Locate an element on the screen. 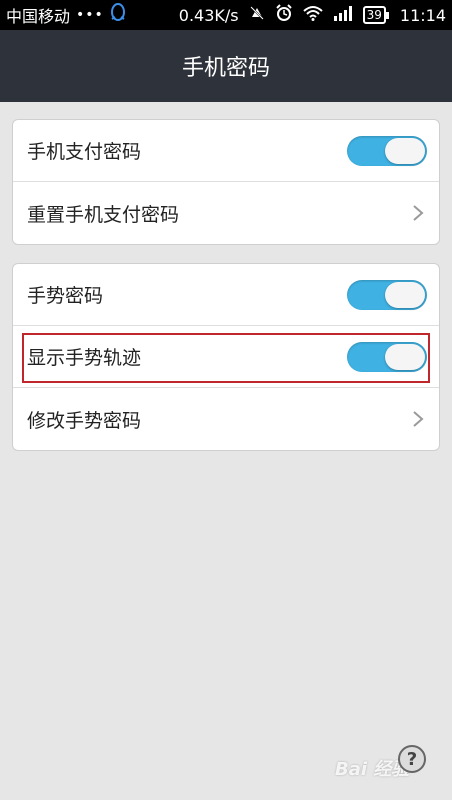  row-show-gesture-trail: 显示手势轨迹 is located at coordinates (226, 357).